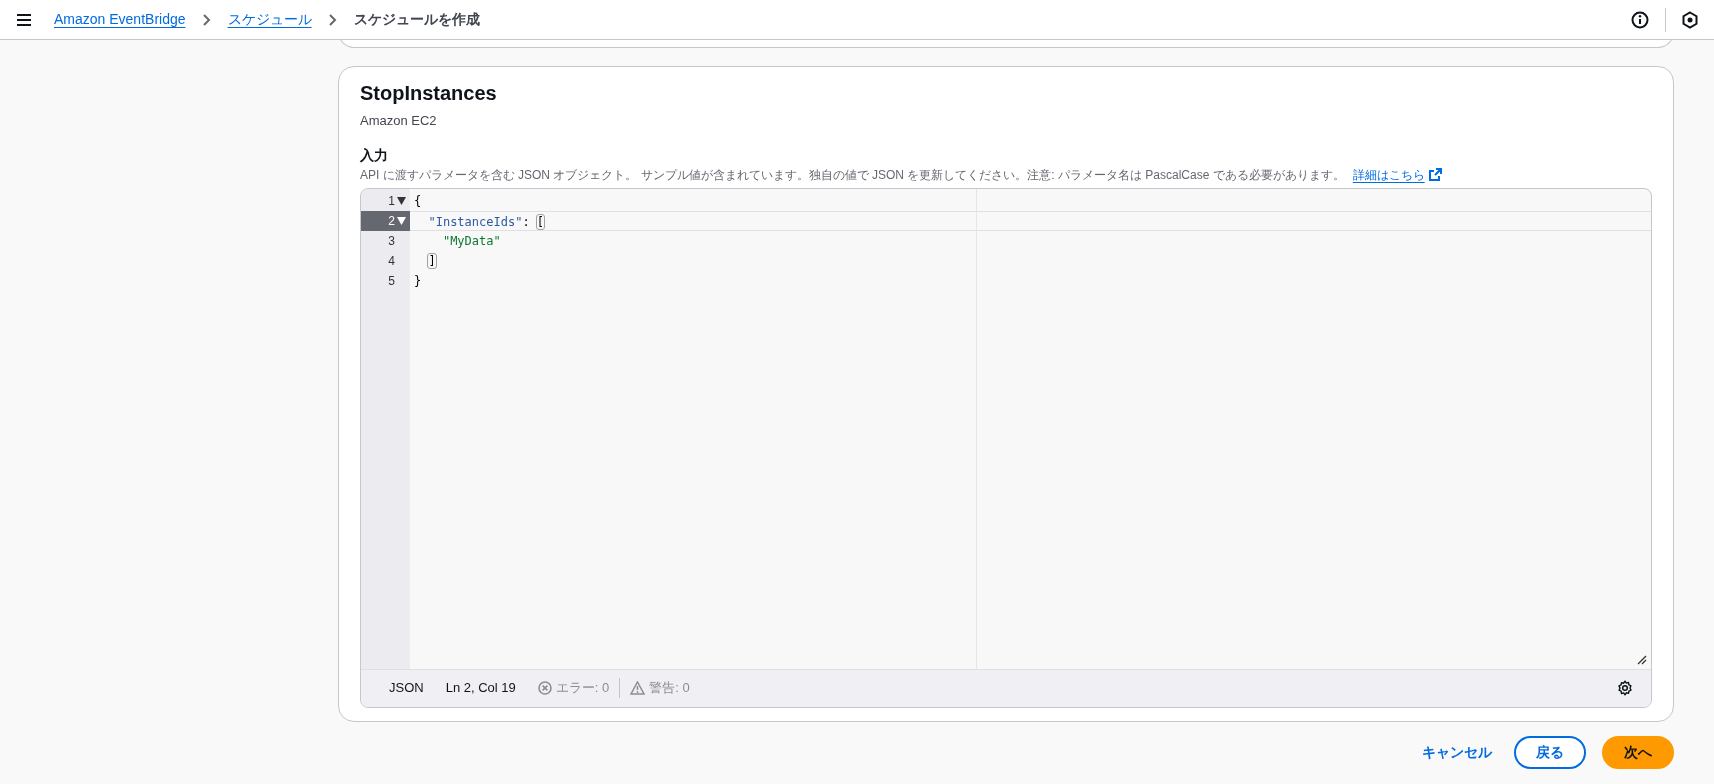 The image size is (1714, 784). What do you see at coordinates (416, 19) in the screenshot?
I see `breadcrumb-current: スケジュールを作成` at bounding box center [416, 19].